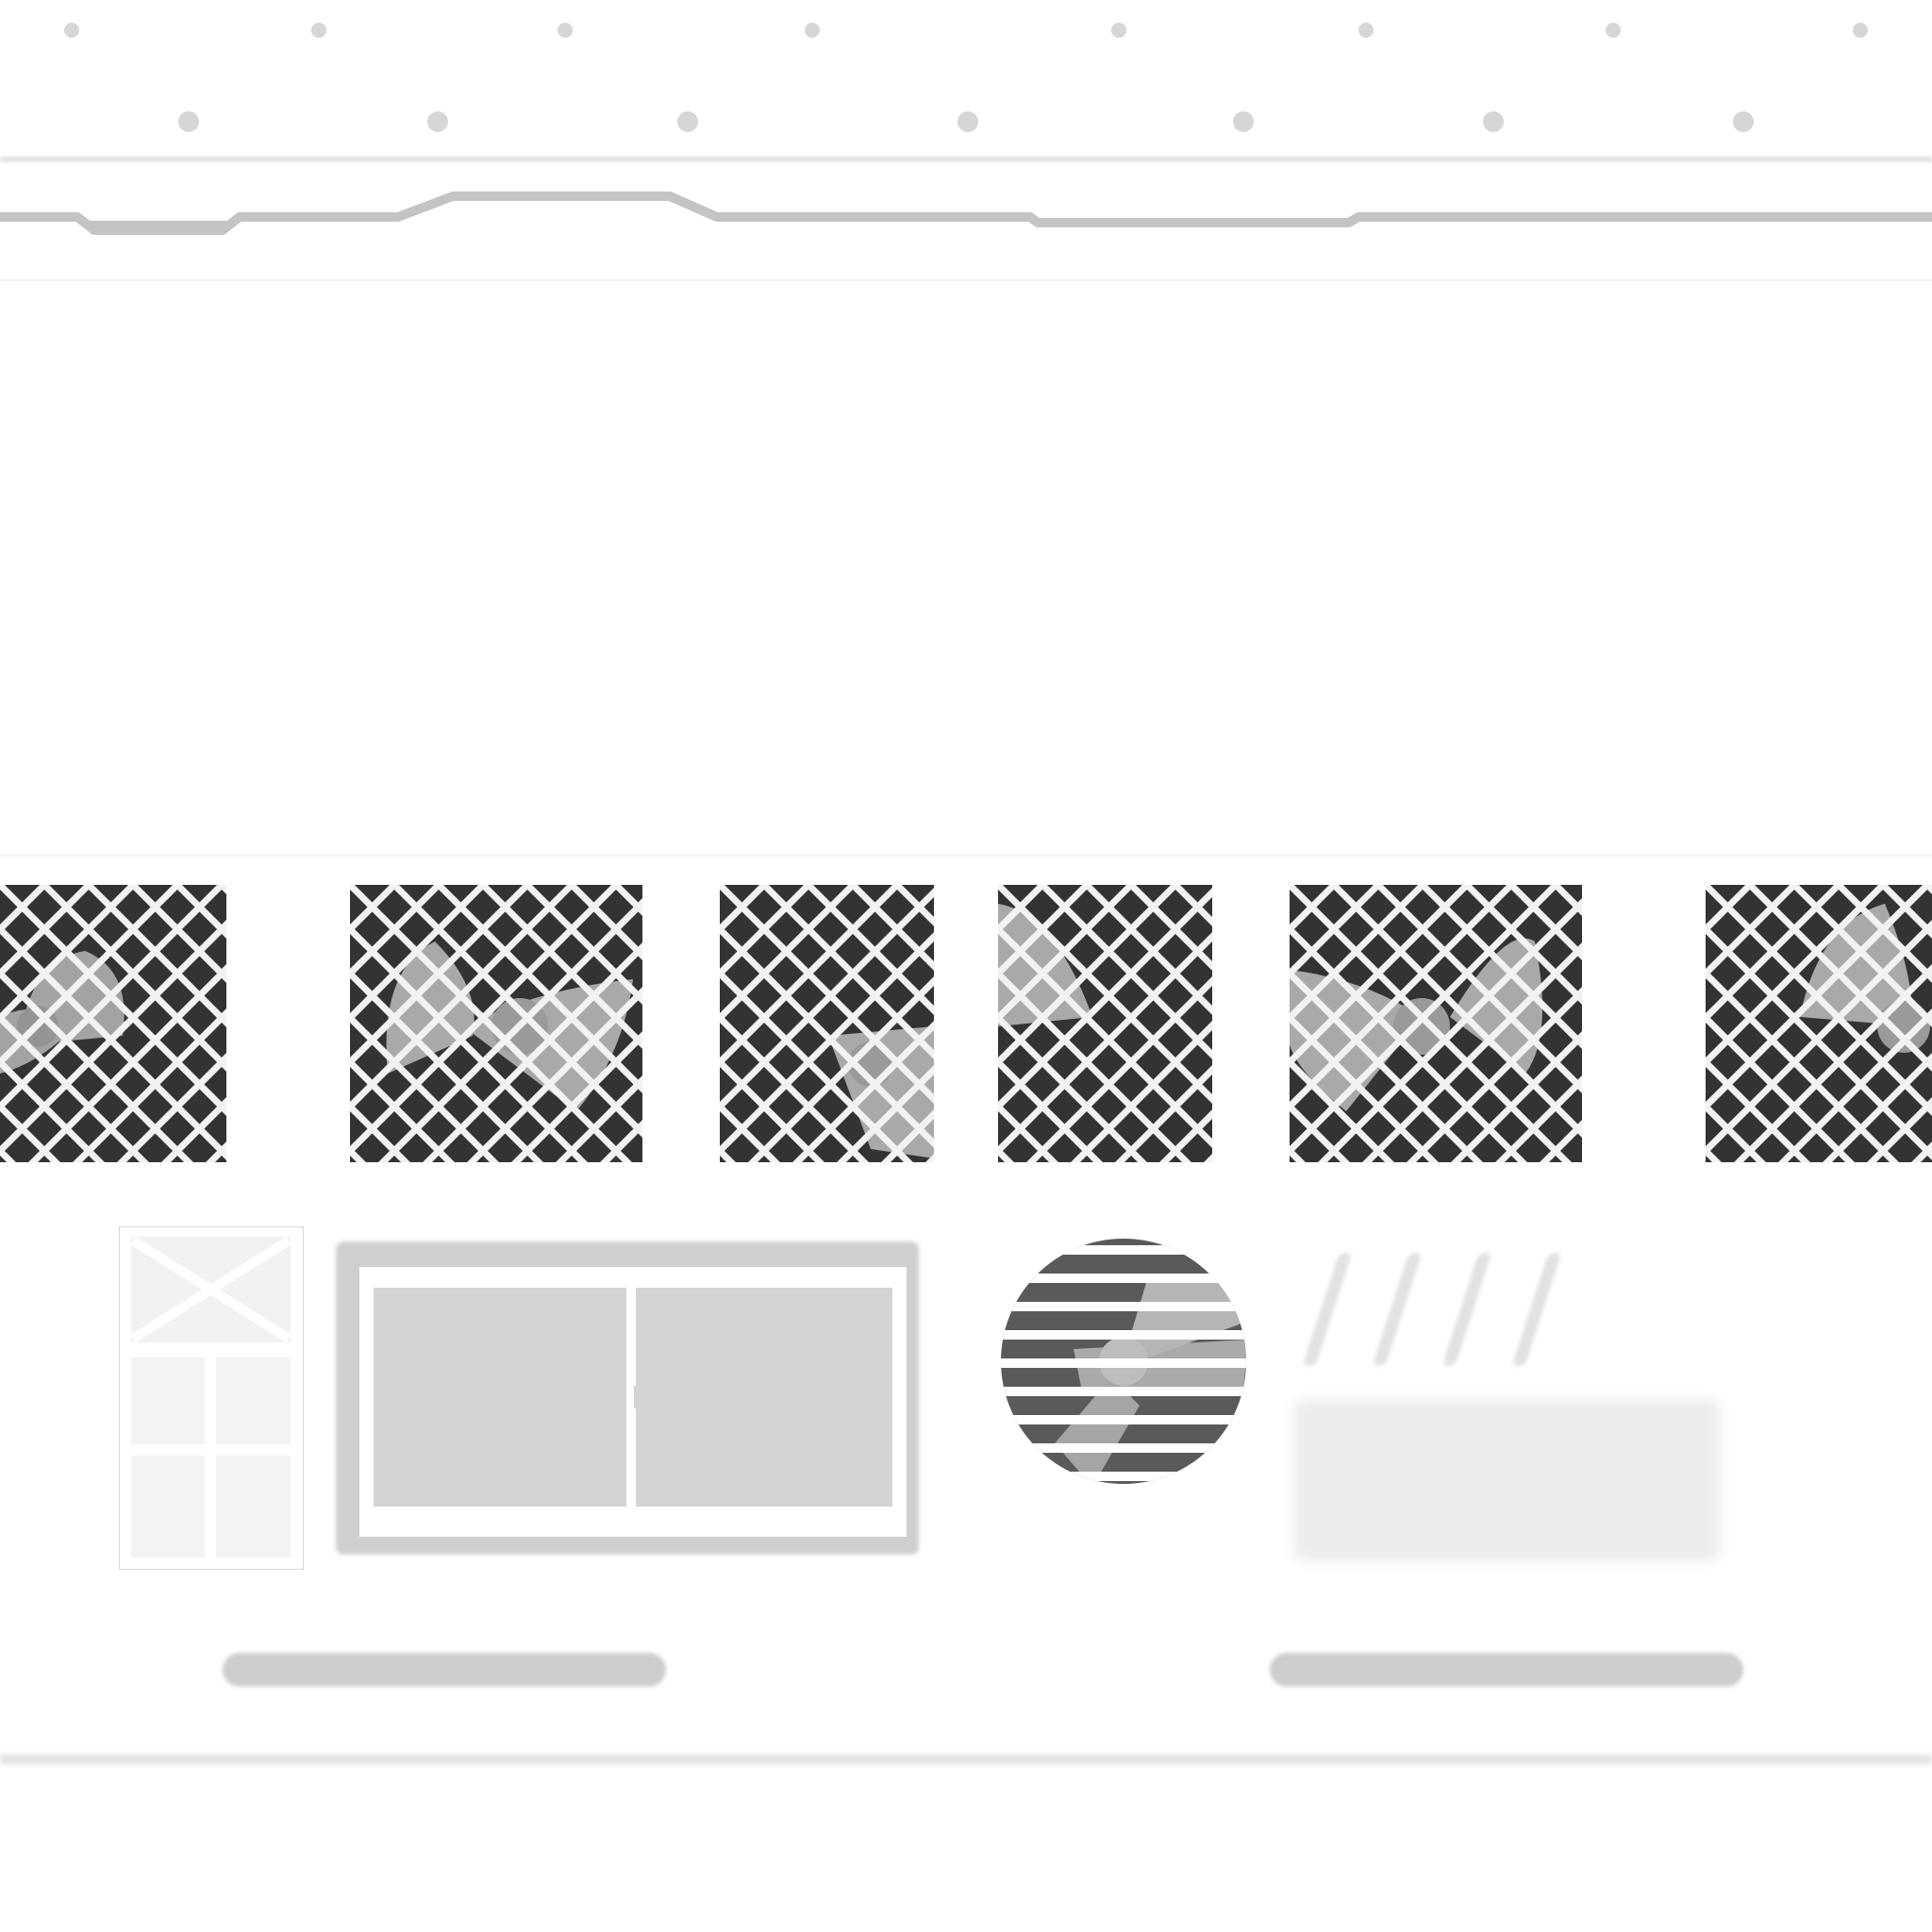 The height and width of the screenshot is (1932, 1932). I want to click on door-icon, so click(212, 1398).